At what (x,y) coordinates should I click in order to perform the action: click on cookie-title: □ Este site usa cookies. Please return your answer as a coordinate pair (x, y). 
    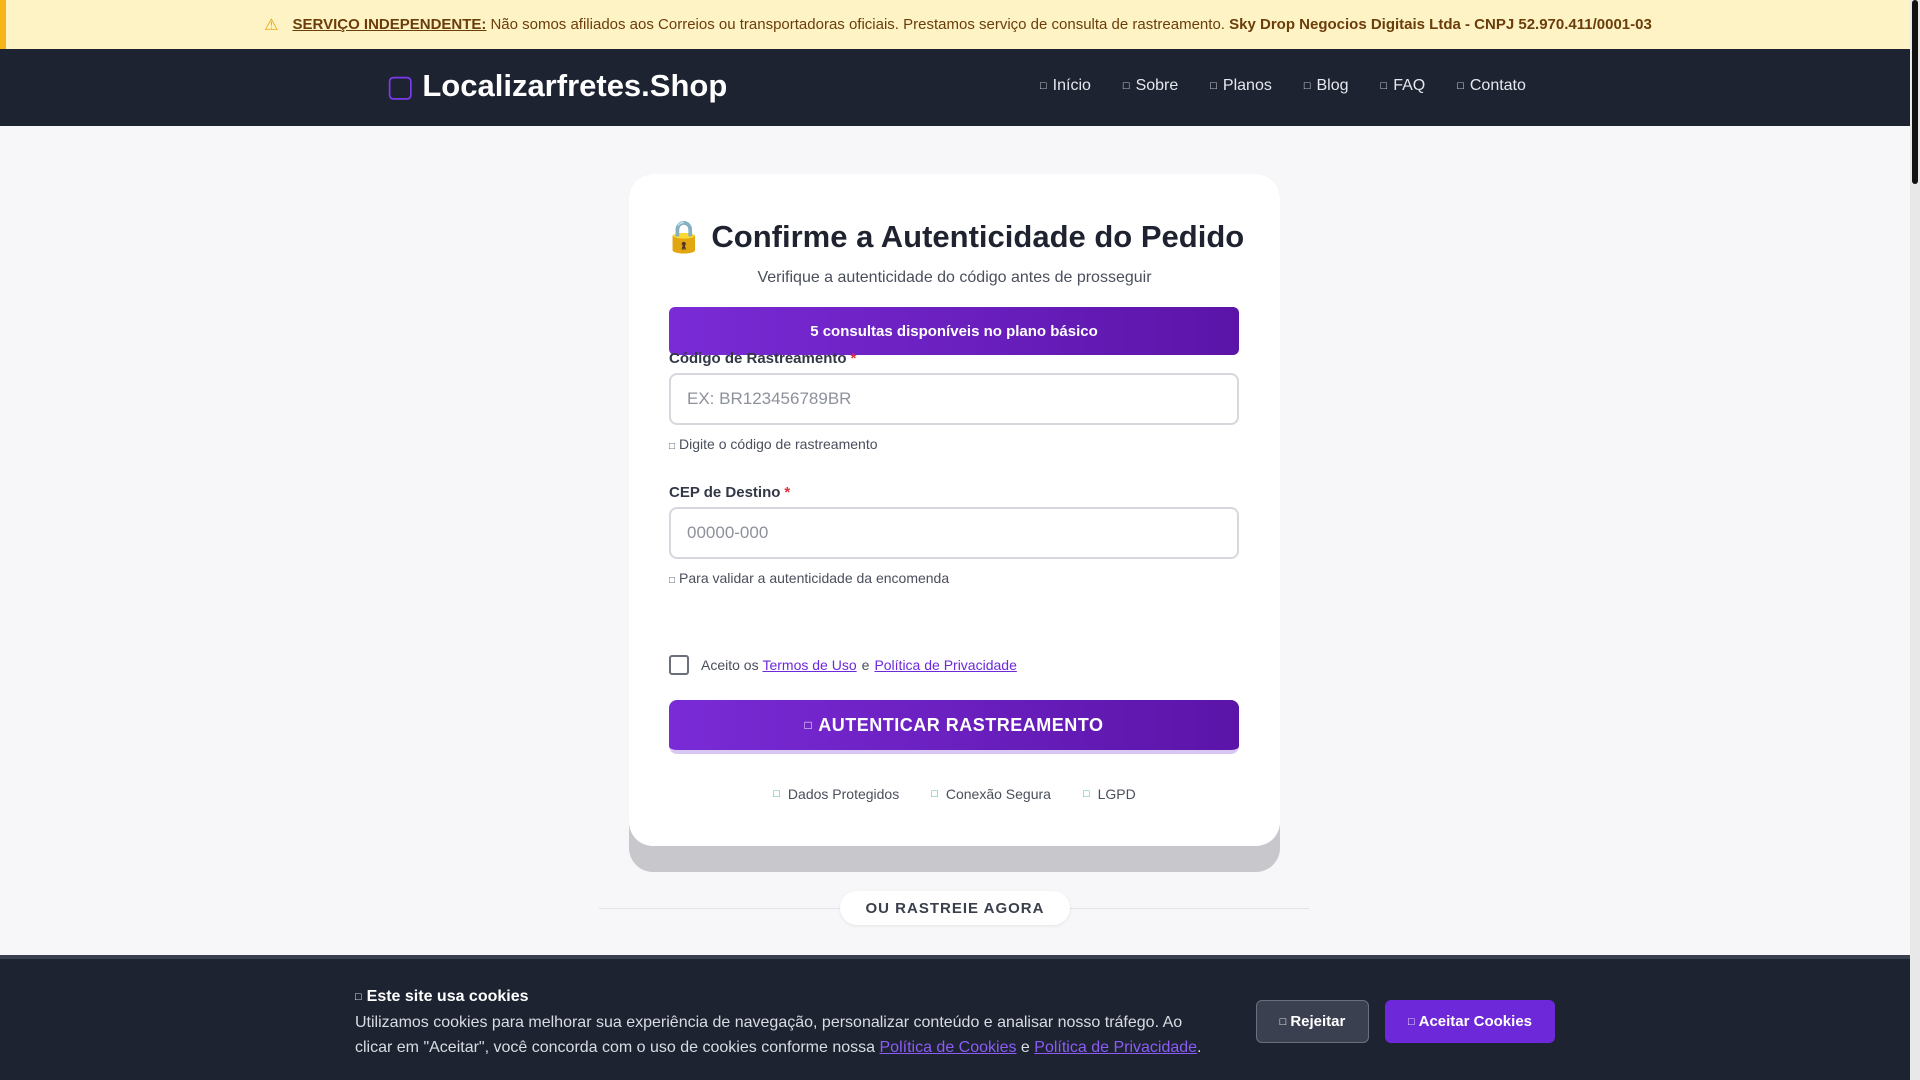
    Looking at the image, I should click on (442, 997).